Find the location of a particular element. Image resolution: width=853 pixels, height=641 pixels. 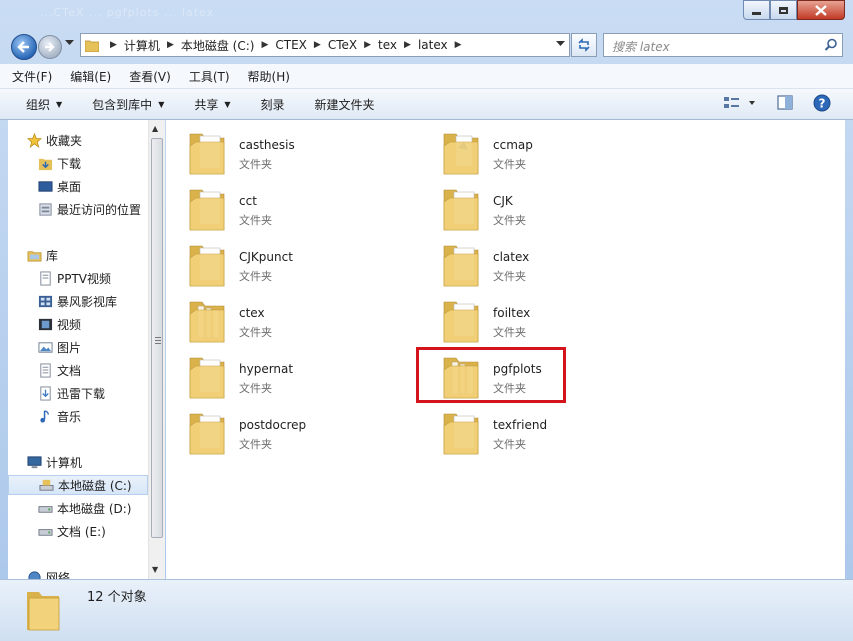

include-library-label: 包含到库中 is located at coordinates (122, 104).